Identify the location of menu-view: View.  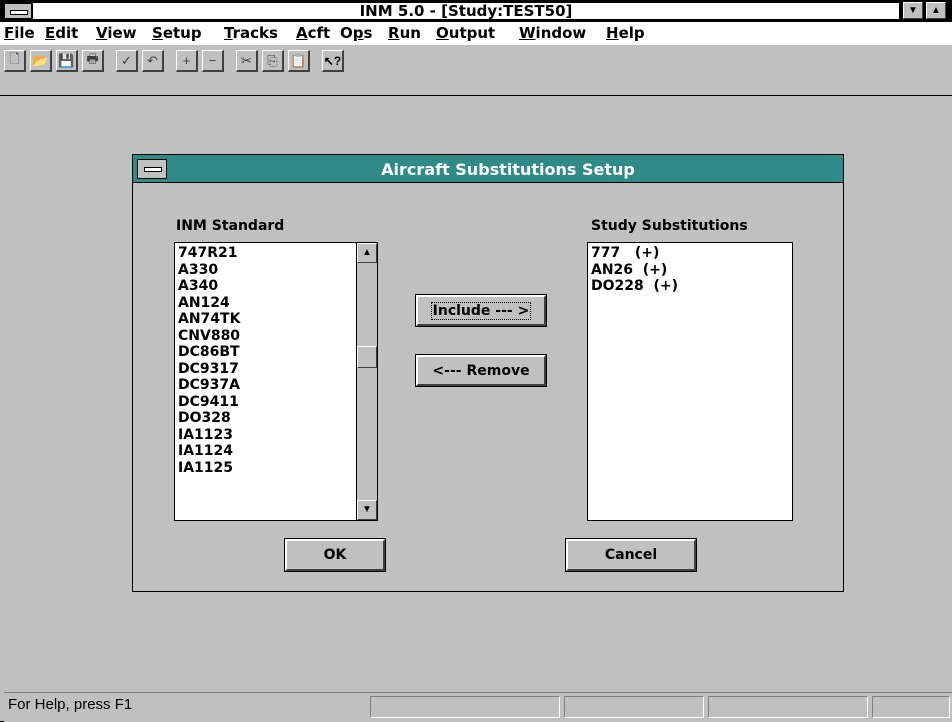
(116, 33).